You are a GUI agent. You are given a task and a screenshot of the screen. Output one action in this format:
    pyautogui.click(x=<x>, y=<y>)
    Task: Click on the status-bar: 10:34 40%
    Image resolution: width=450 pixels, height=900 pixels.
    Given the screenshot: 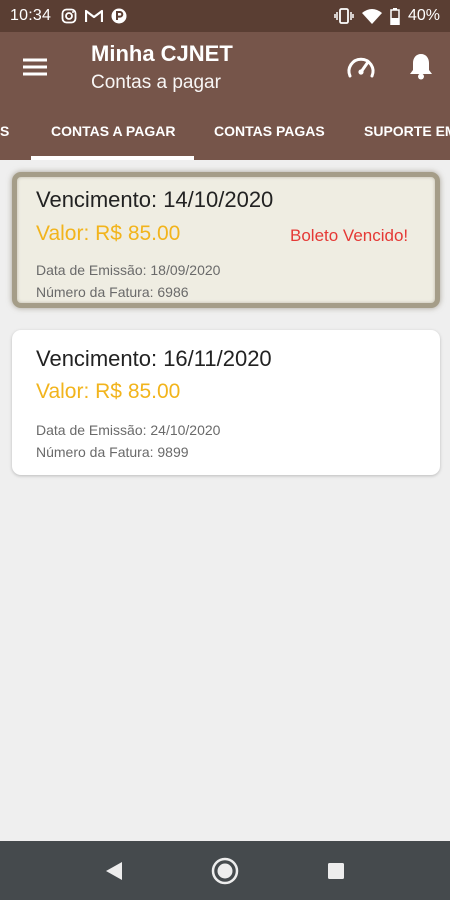 What is the action you would take?
    pyautogui.click(x=225, y=16)
    